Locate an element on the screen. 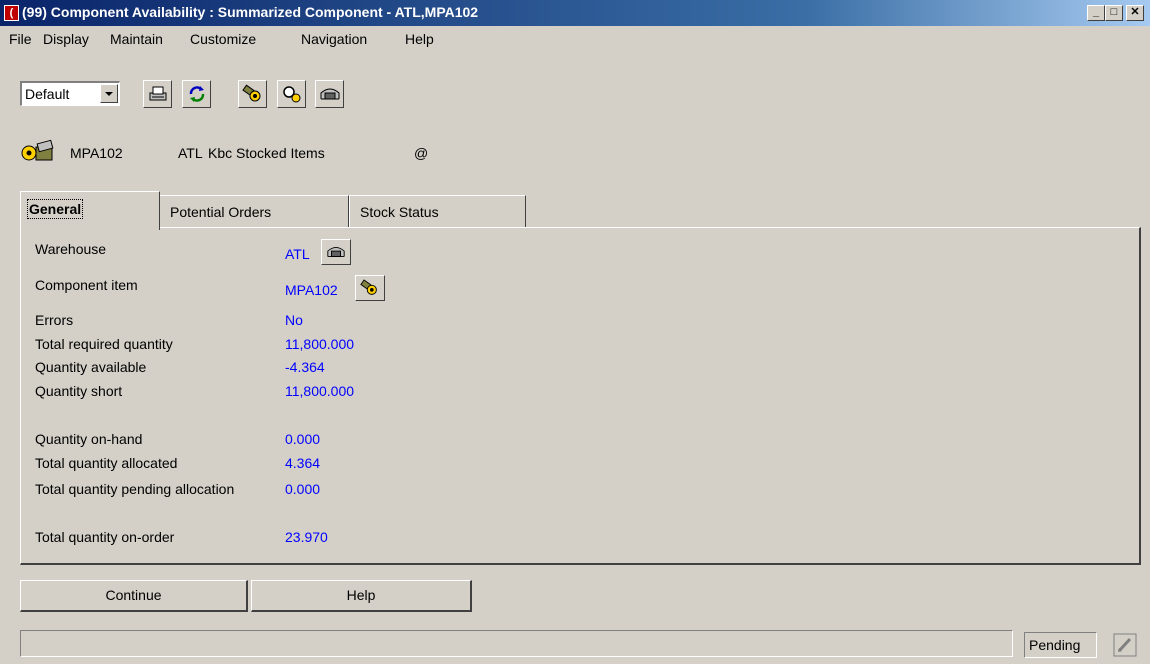 Image resolution: width=1150 pixels, height=664 pixels. component-item-value: MPA102 is located at coordinates (311, 290).